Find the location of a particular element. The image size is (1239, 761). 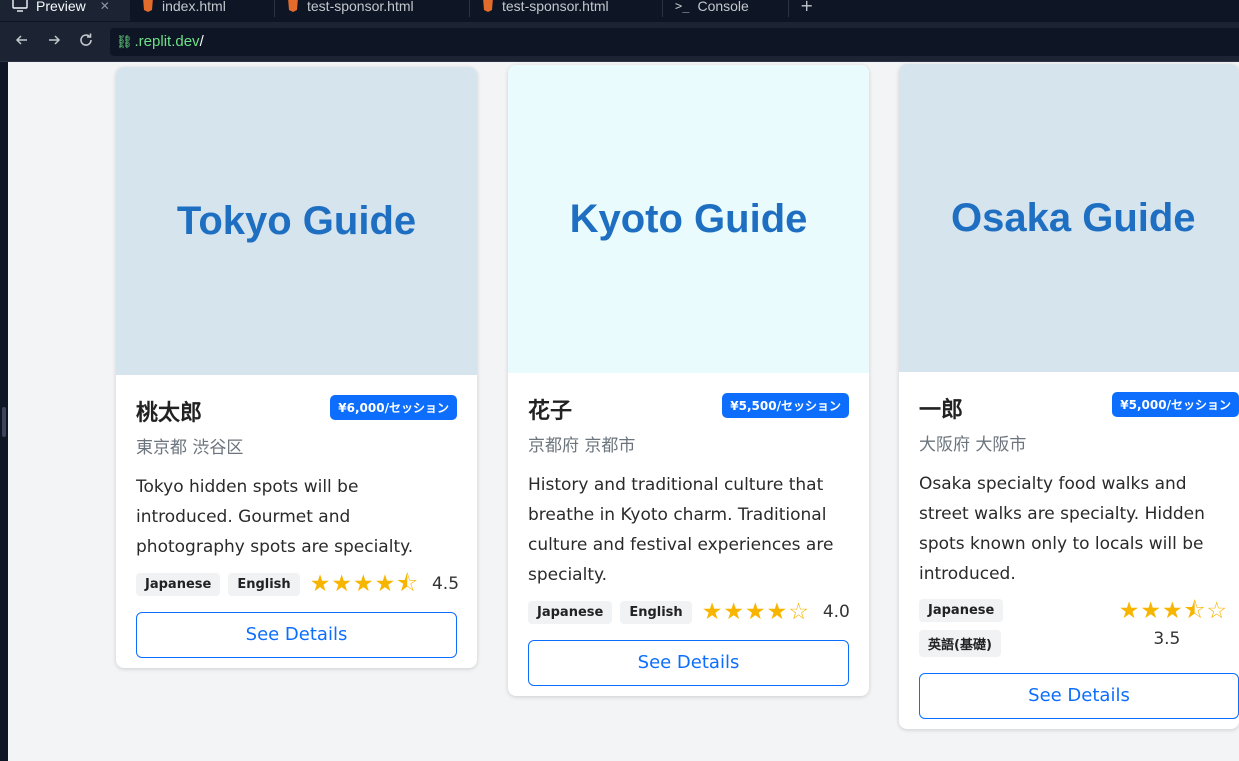

tab-test-sponsor-html: test-sponsor.html is located at coordinates (372, 10).